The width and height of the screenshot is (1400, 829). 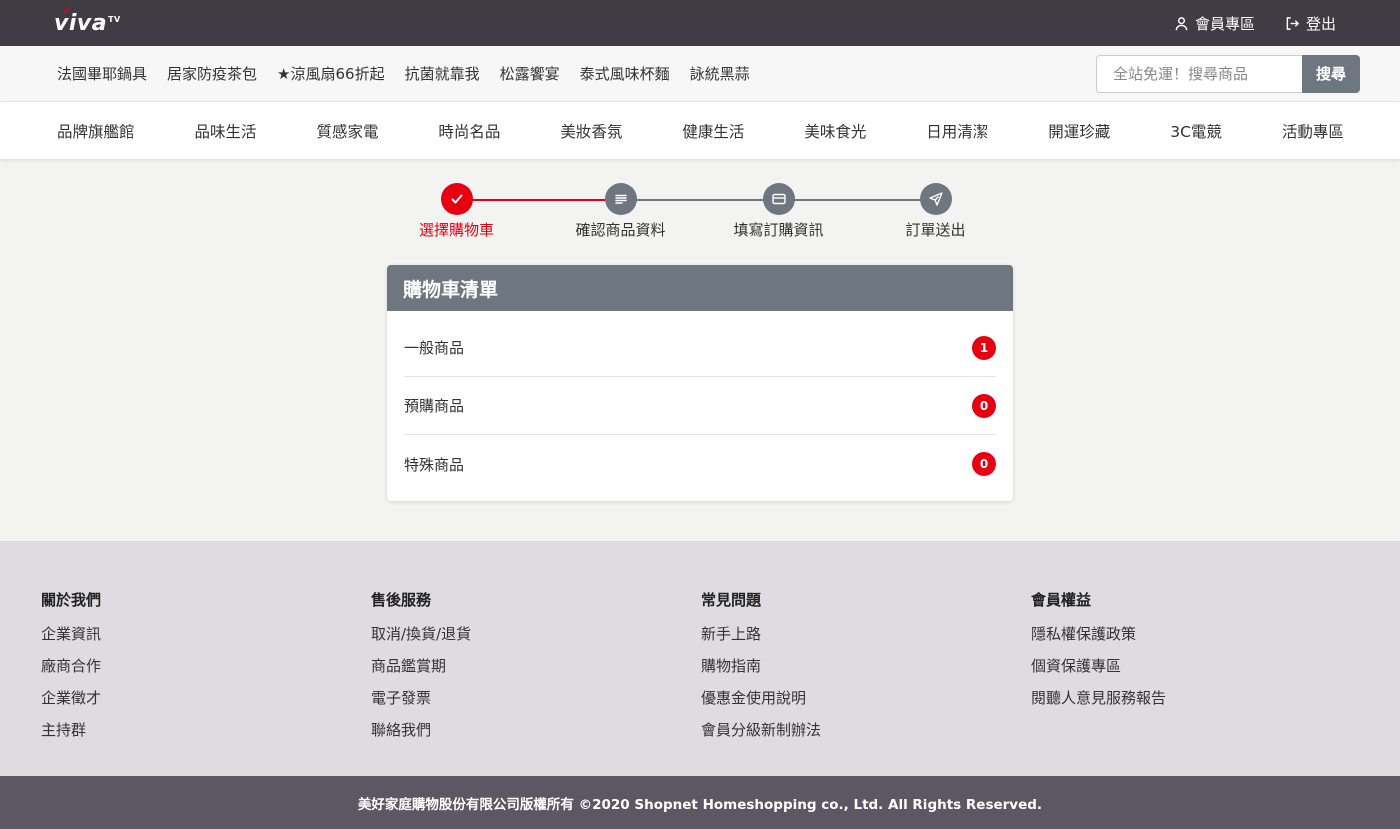 What do you see at coordinates (1320, 23) in the screenshot?
I see `logout-label: 登出` at bounding box center [1320, 23].